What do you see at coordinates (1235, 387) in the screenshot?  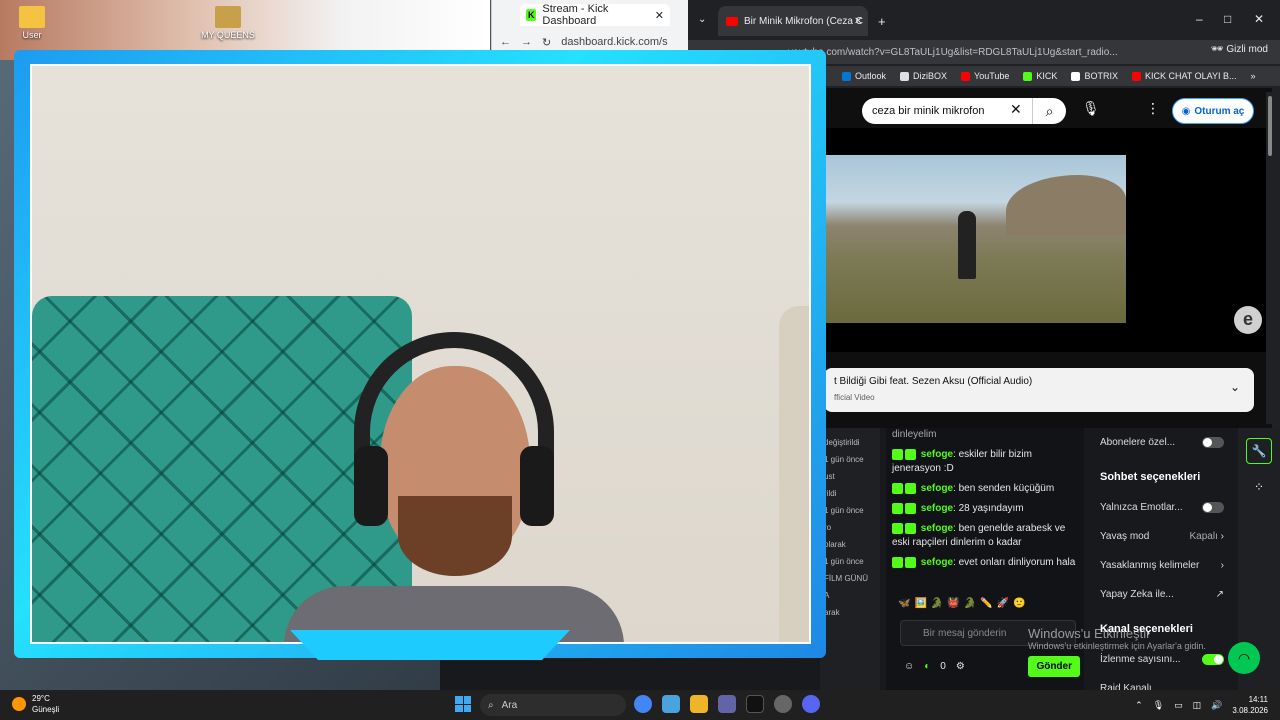 I see `chevron-down-icon: ⌄` at bounding box center [1235, 387].